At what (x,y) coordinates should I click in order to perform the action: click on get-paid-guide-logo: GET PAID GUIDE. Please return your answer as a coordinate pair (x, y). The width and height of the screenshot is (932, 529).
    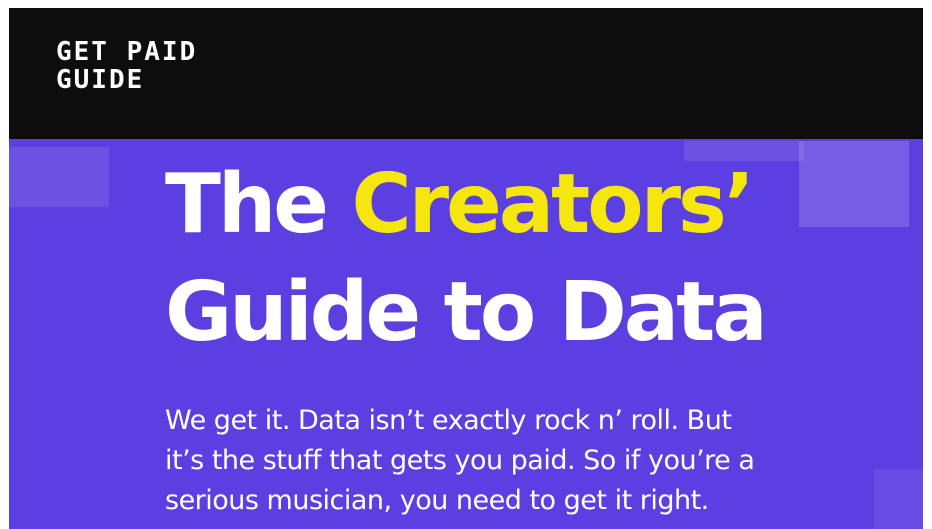
    Looking at the image, I should click on (126, 66).